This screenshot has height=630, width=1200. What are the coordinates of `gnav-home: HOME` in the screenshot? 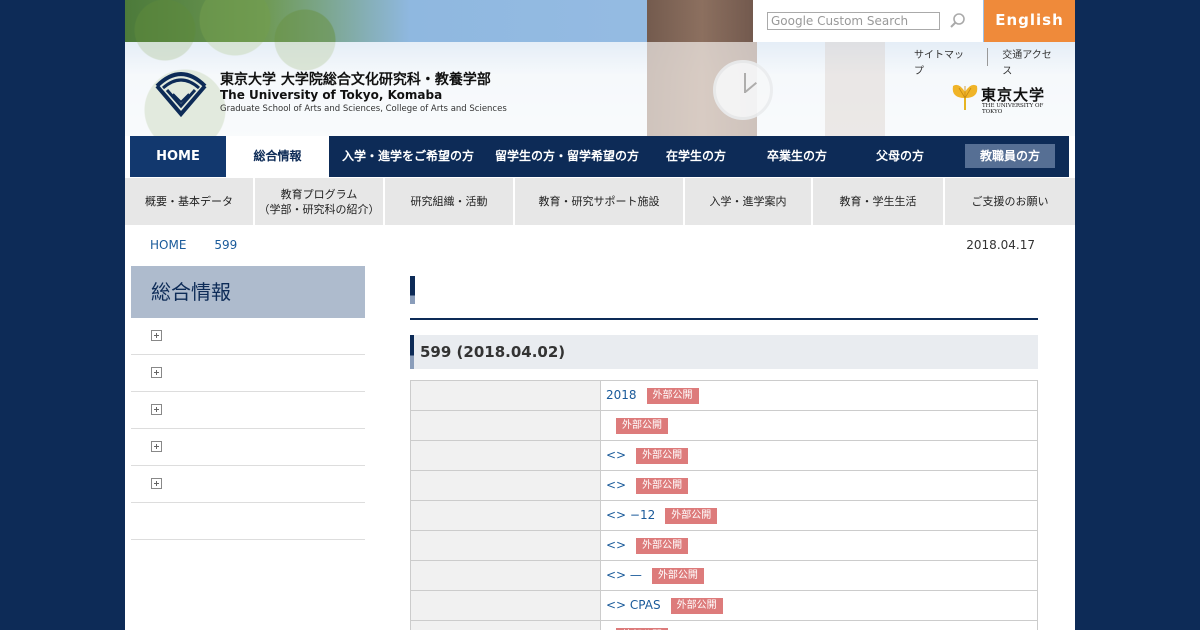 It's located at (178, 156).